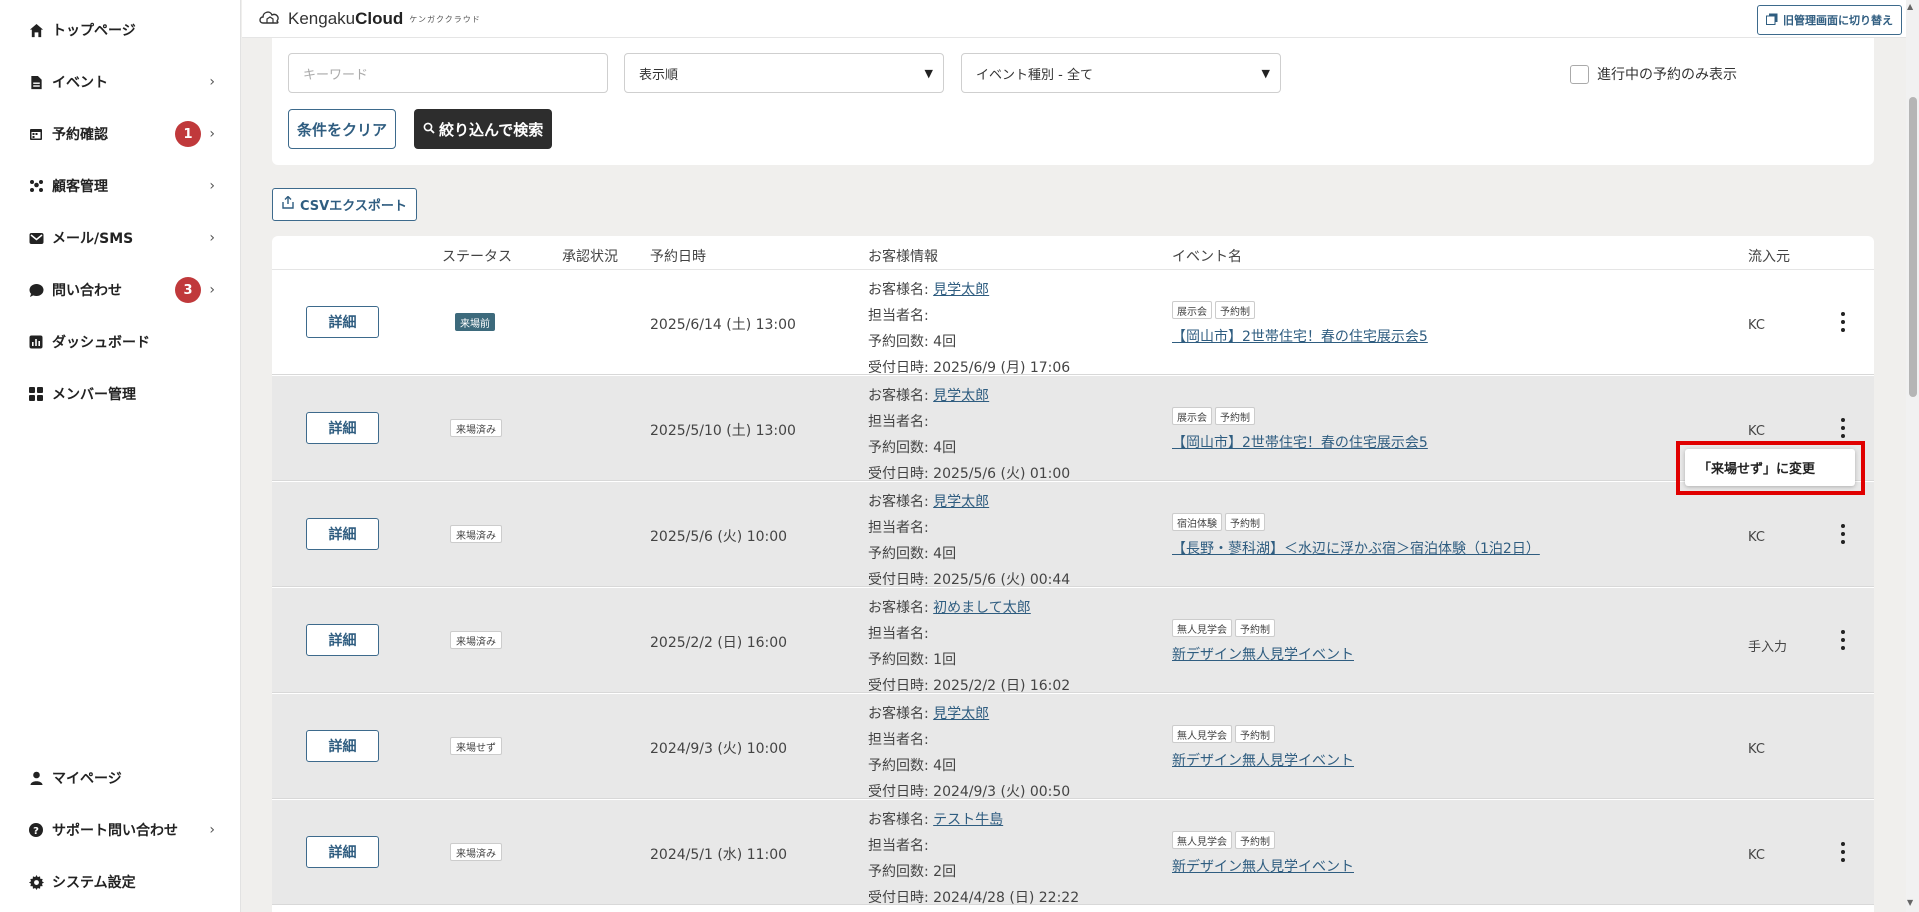 This screenshot has width=1919, height=912. Describe the element at coordinates (1829, 20) in the screenshot. I see `switch-old-admin-button: 旧管理画面に切り替え` at that location.